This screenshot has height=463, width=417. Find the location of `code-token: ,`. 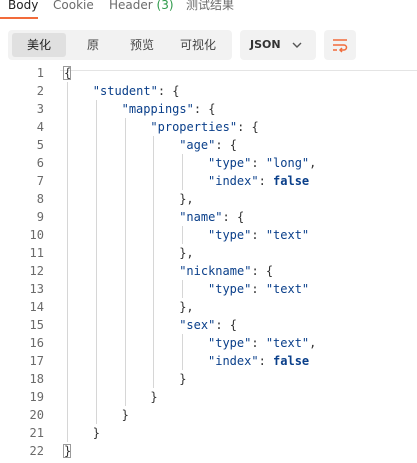

code-token: , is located at coordinates (313, 163).